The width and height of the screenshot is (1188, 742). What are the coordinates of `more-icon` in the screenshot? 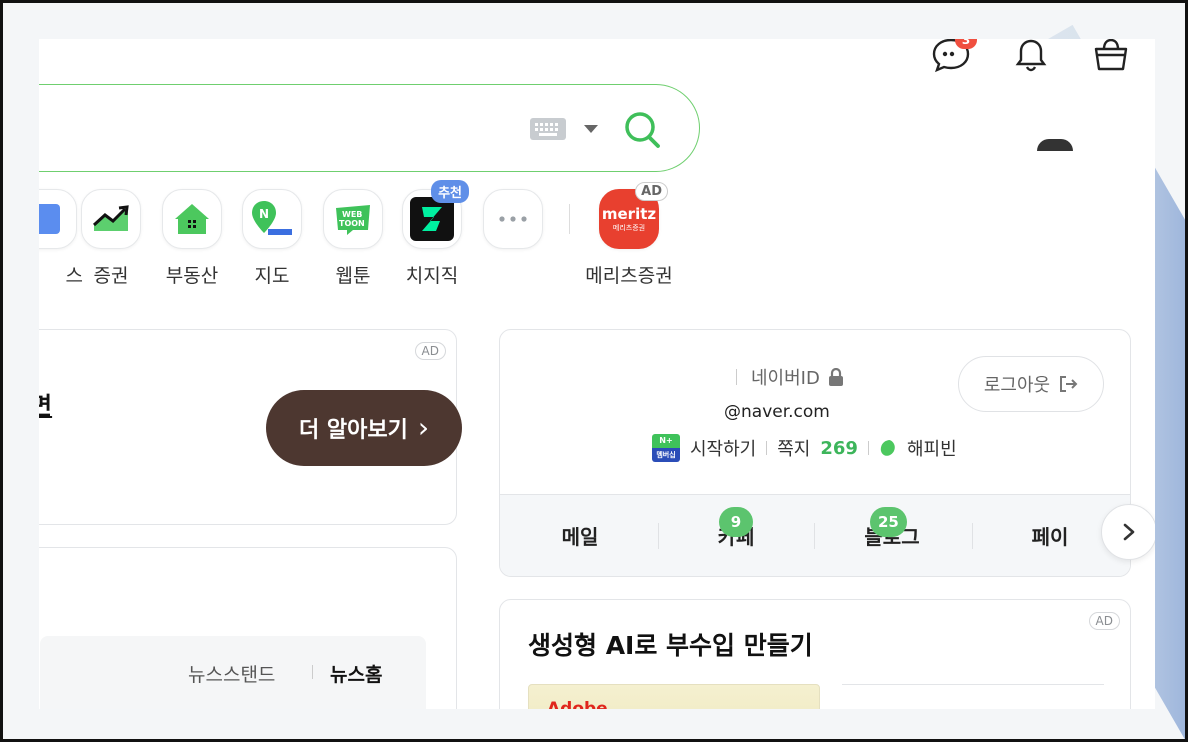 It's located at (513, 219).